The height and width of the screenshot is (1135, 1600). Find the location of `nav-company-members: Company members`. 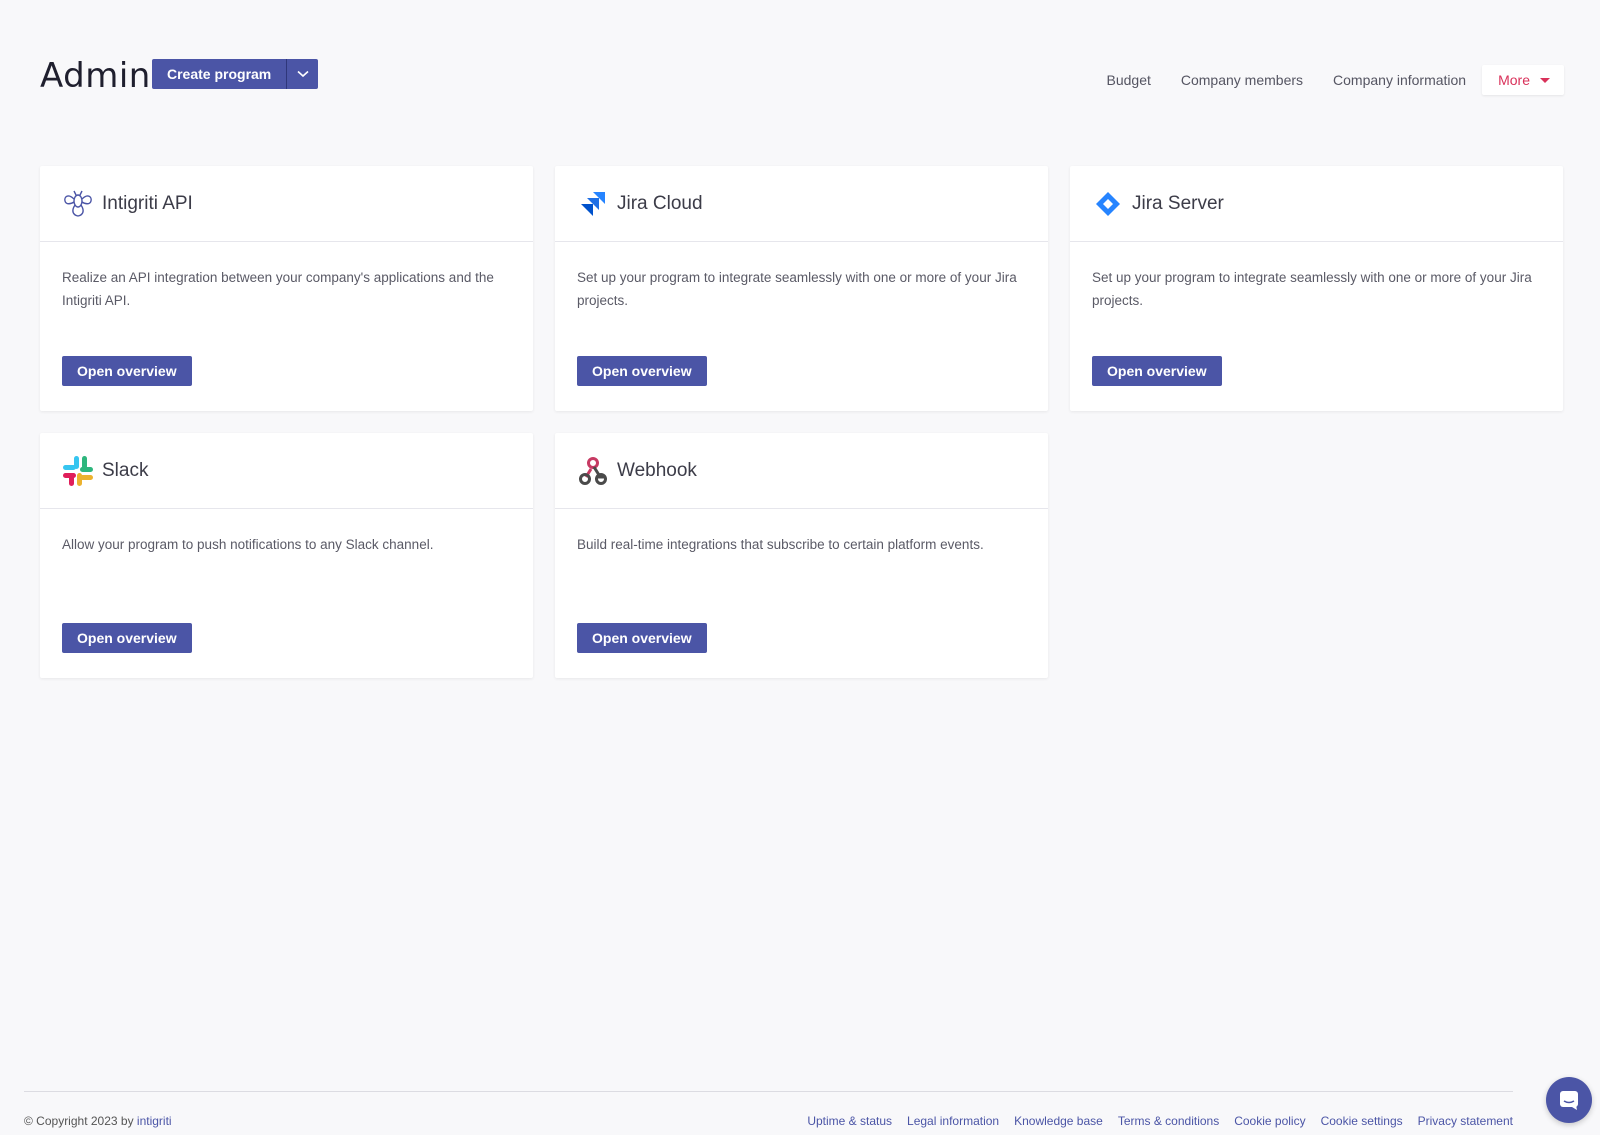

nav-company-members: Company members is located at coordinates (1242, 80).